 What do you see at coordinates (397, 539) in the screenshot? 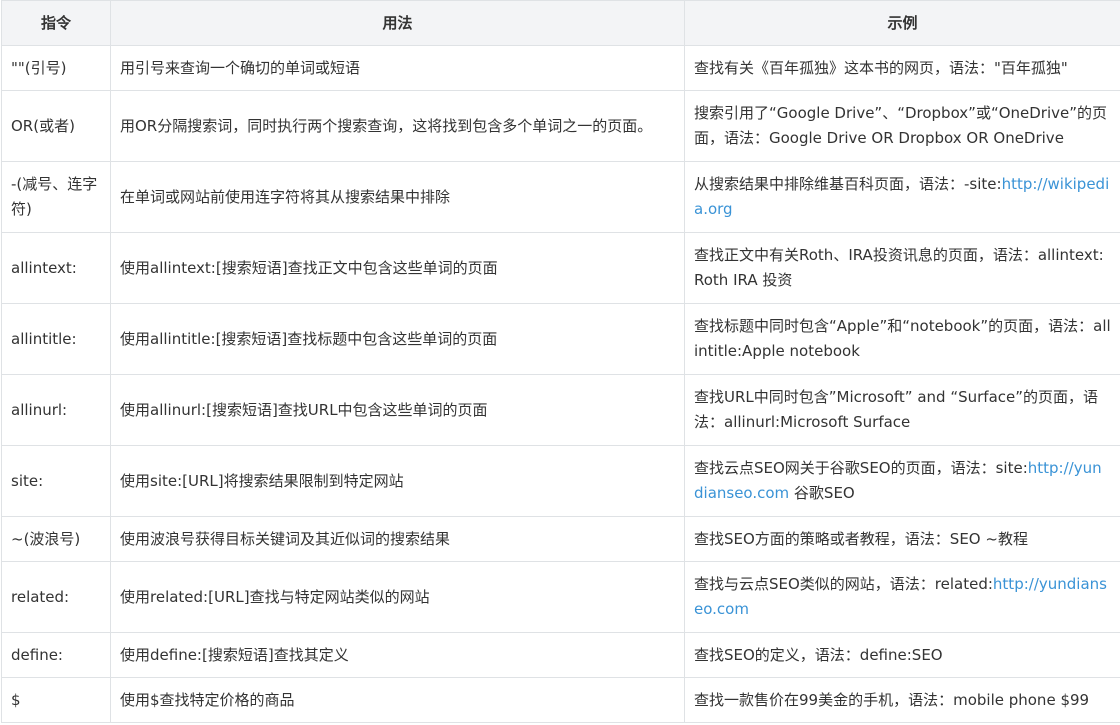
I see `usage-cell: 使用波浪号获得目标关键词及其近似词的搜索结果` at bounding box center [397, 539].